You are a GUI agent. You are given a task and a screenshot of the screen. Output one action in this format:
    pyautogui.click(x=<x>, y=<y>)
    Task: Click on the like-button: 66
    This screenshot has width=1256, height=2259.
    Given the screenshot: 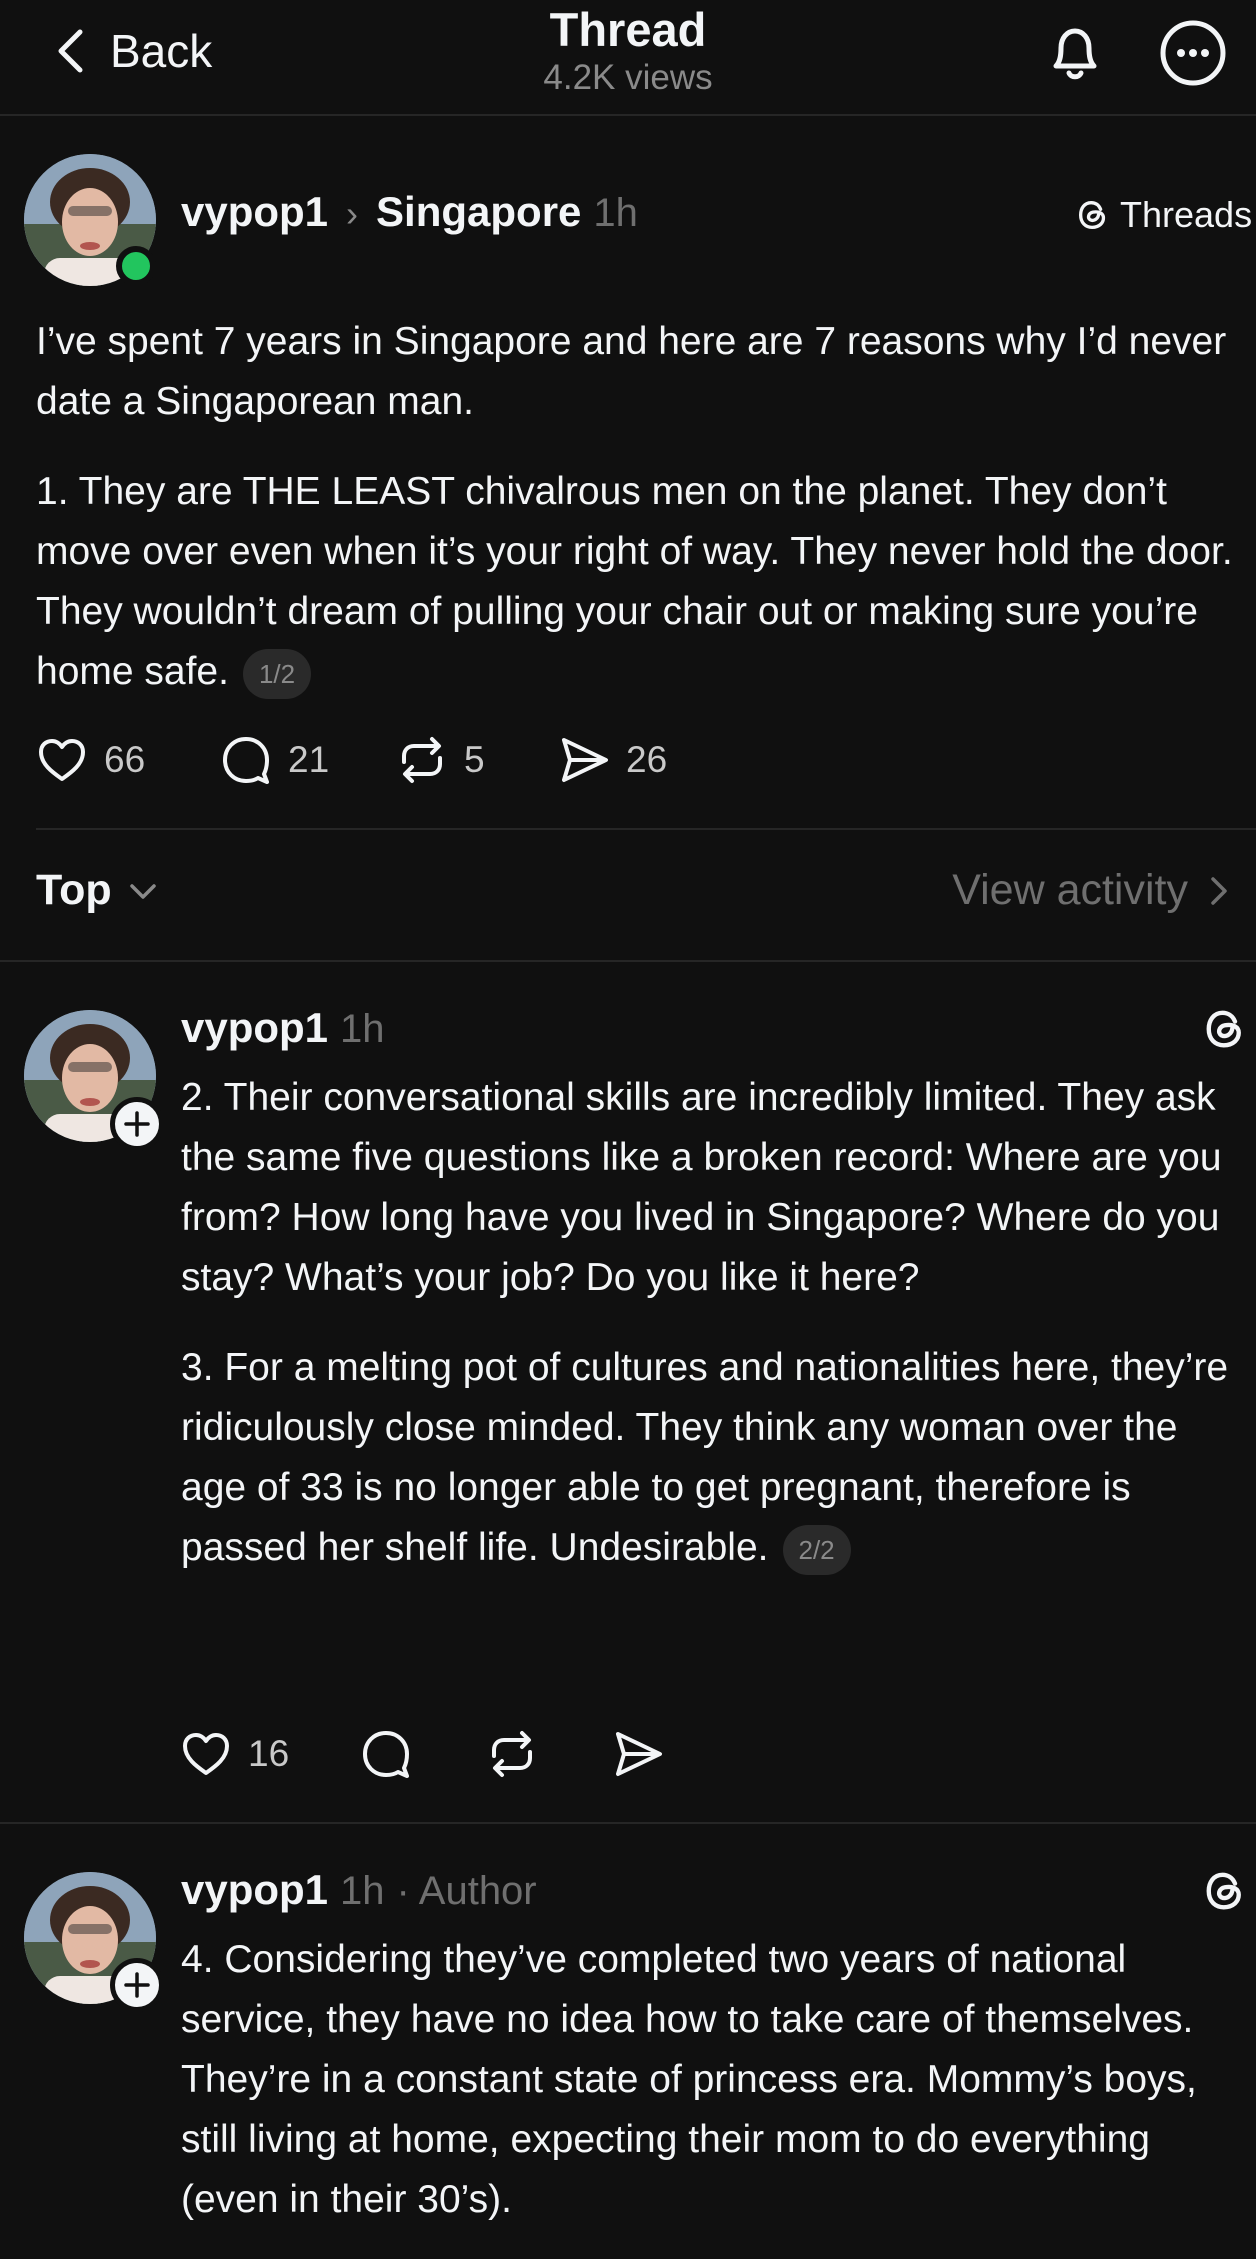 What is the action you would take?
    pyautogui.click(x=126, y=760)
    